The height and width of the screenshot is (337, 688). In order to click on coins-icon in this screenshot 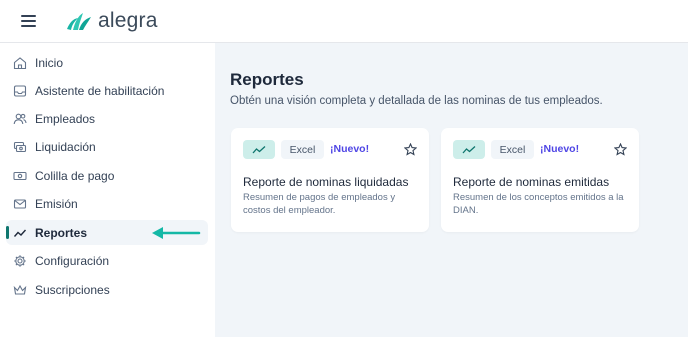, I will do `click(20, 147)`.